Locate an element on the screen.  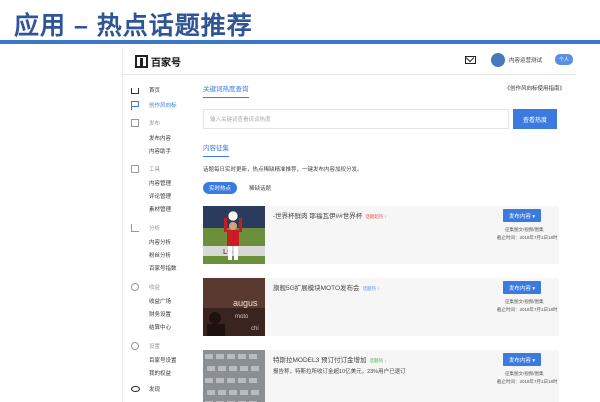
home-icon is located at coordinates (135, 91).